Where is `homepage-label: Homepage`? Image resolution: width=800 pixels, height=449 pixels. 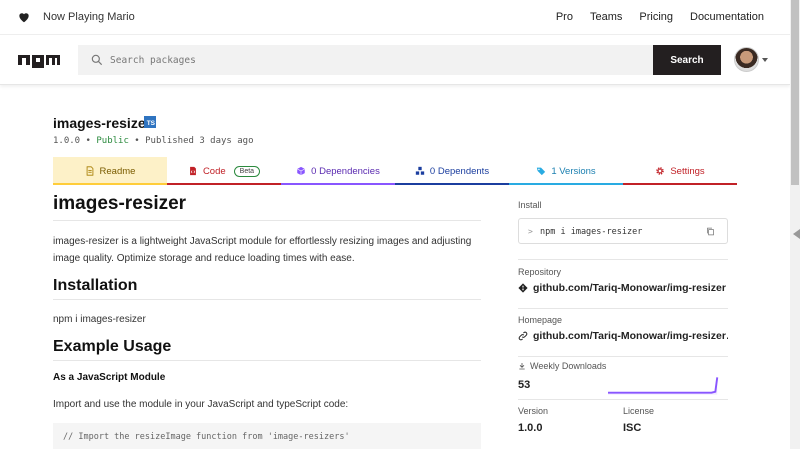
homepage-label: Homepage is located at coordinates (540, 320).